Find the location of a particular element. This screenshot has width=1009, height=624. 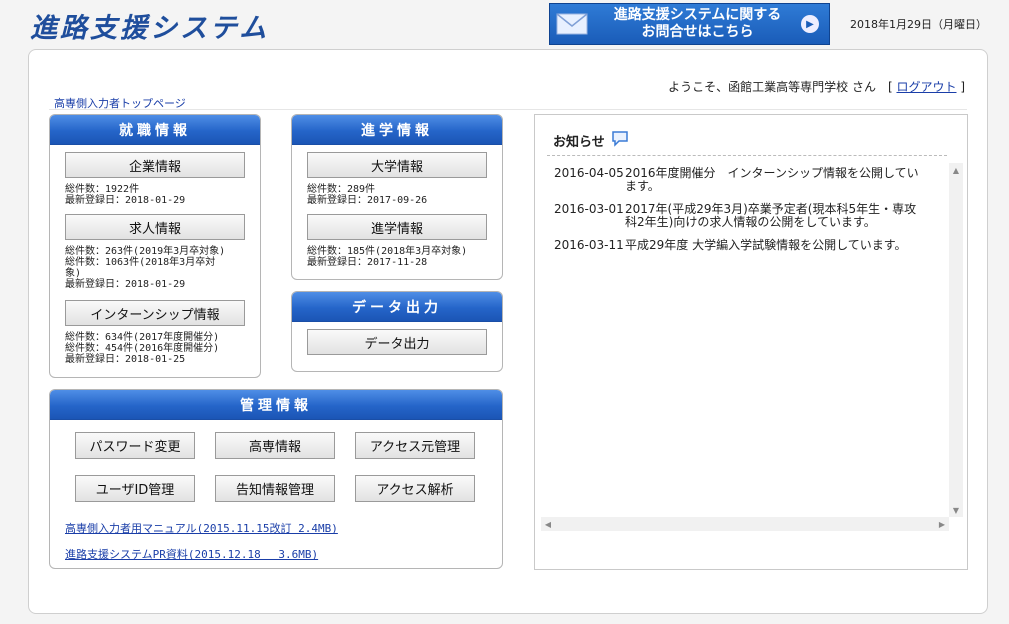

vertical-scrollbar: ▲ ▼ is located at coordinates (956, 340).